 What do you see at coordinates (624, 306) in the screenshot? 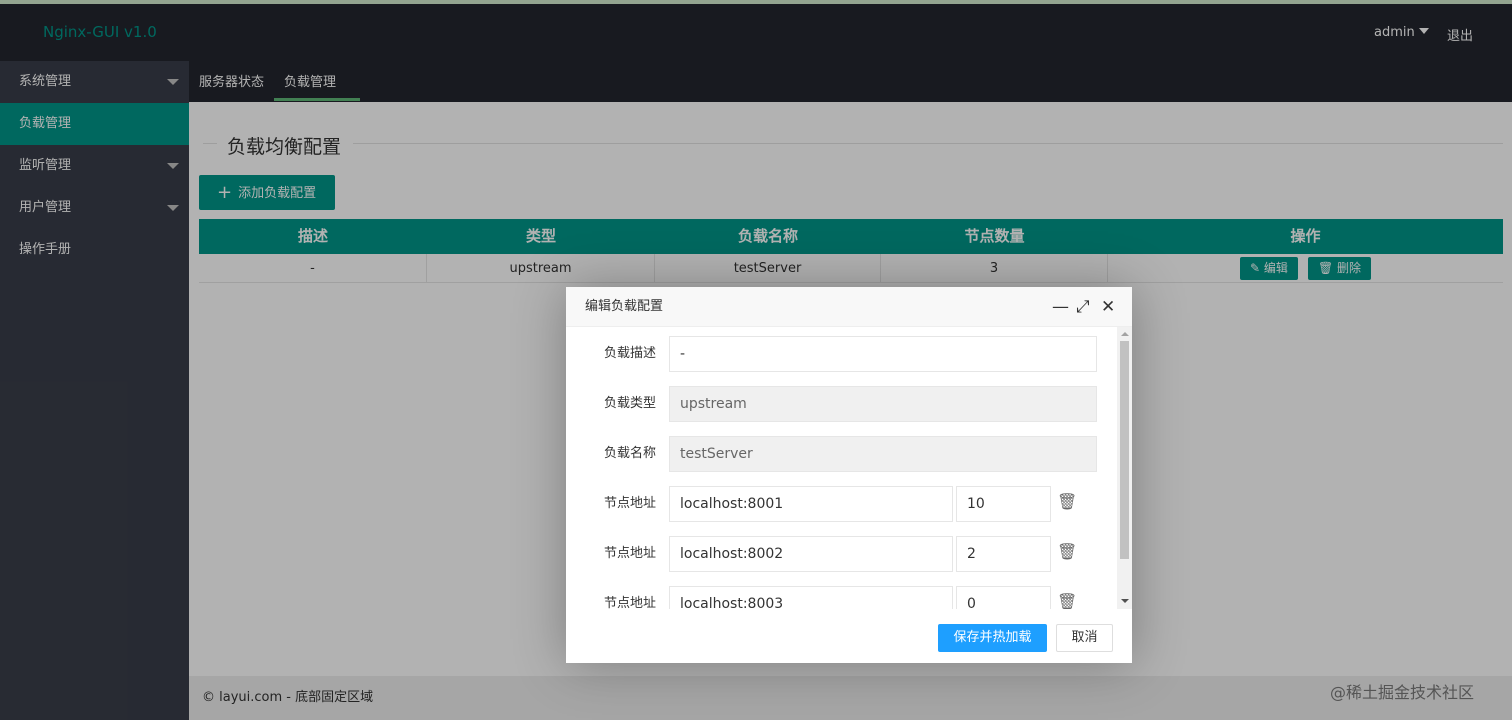
I see `dialog-title: 编辑负载配置` at bounding box center [624, 306].